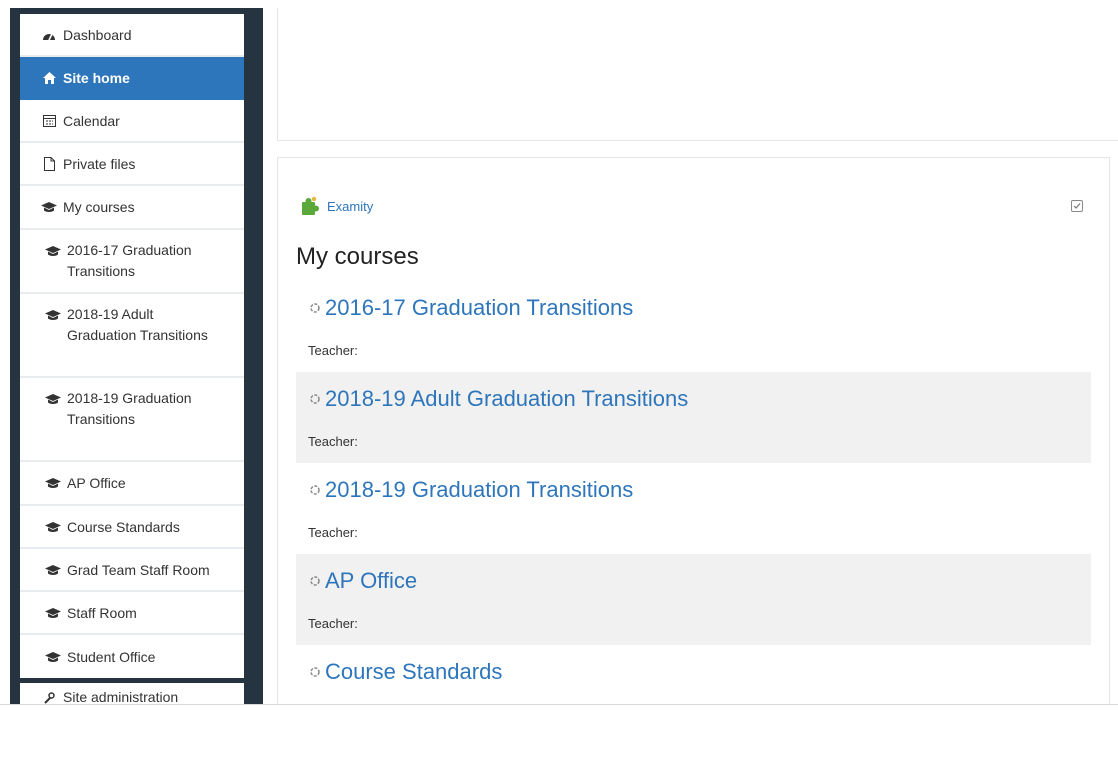 The width and height of the screenshot is (1118, 765). What do you see at coordinates (311, 206) in the screenshot?
I see `puzzle-piece-icon` at bounding box center [311, 206].